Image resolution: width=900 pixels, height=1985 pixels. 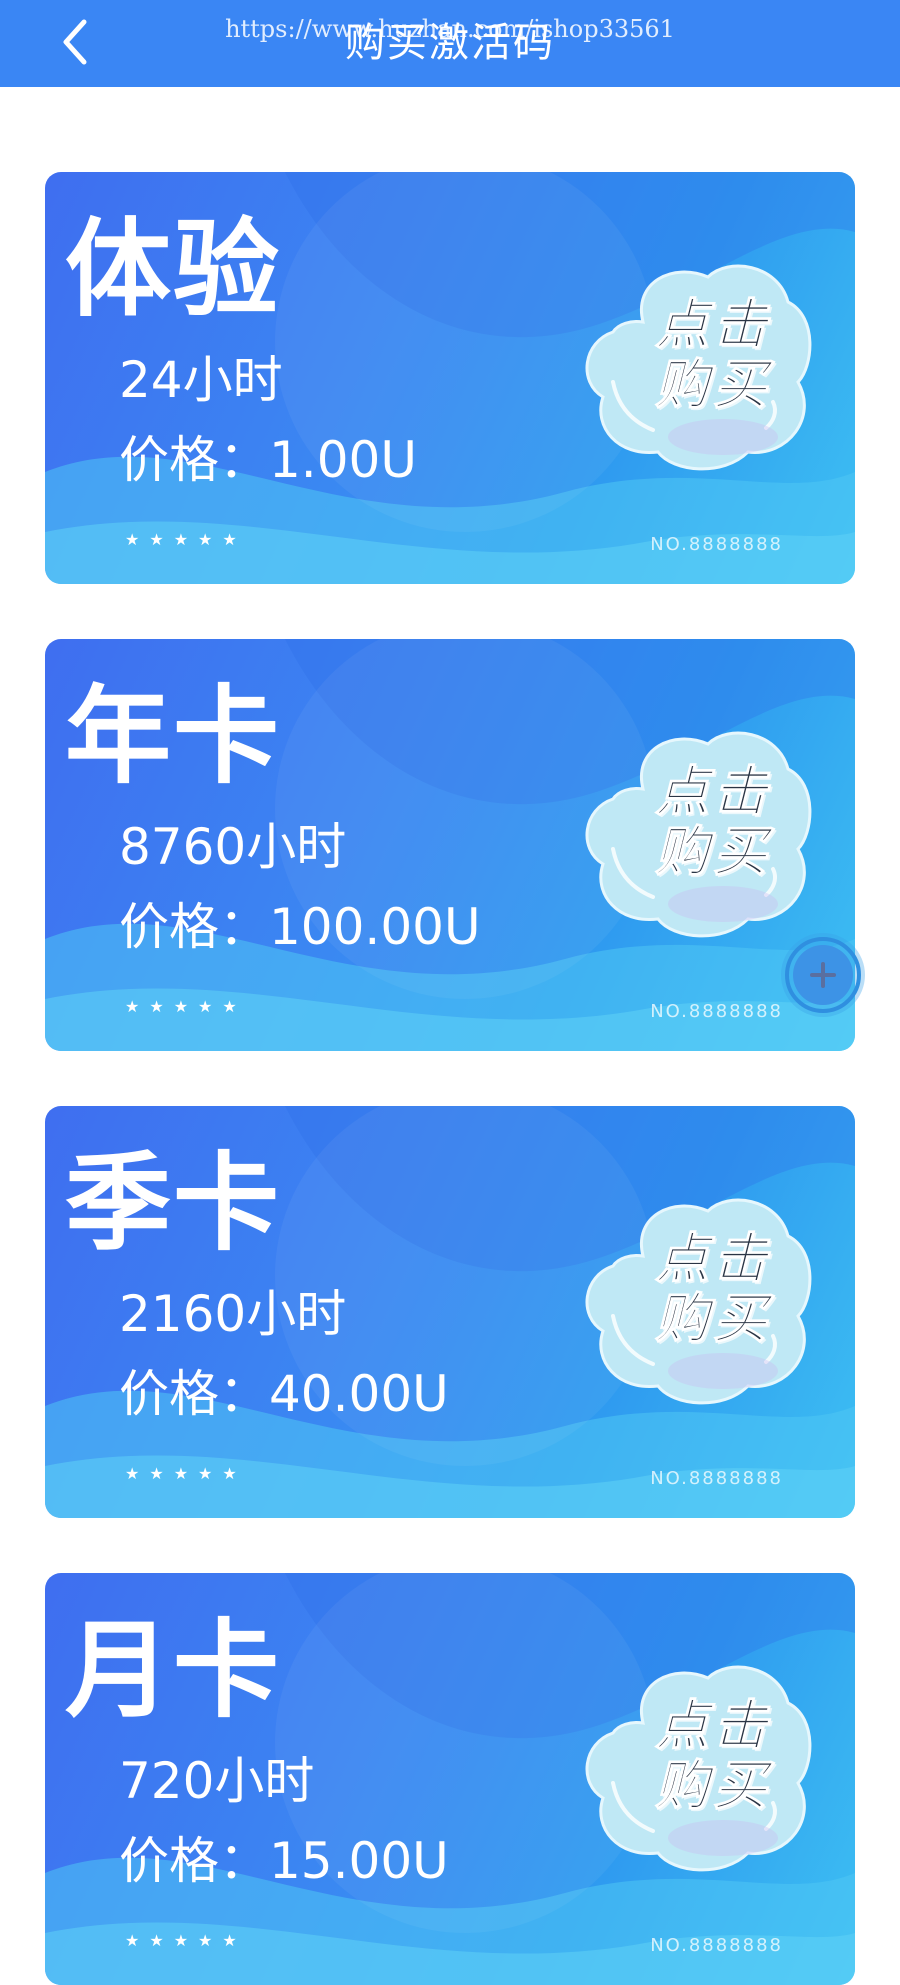 I want to click on plus-icon, so click(x=823, y=975).